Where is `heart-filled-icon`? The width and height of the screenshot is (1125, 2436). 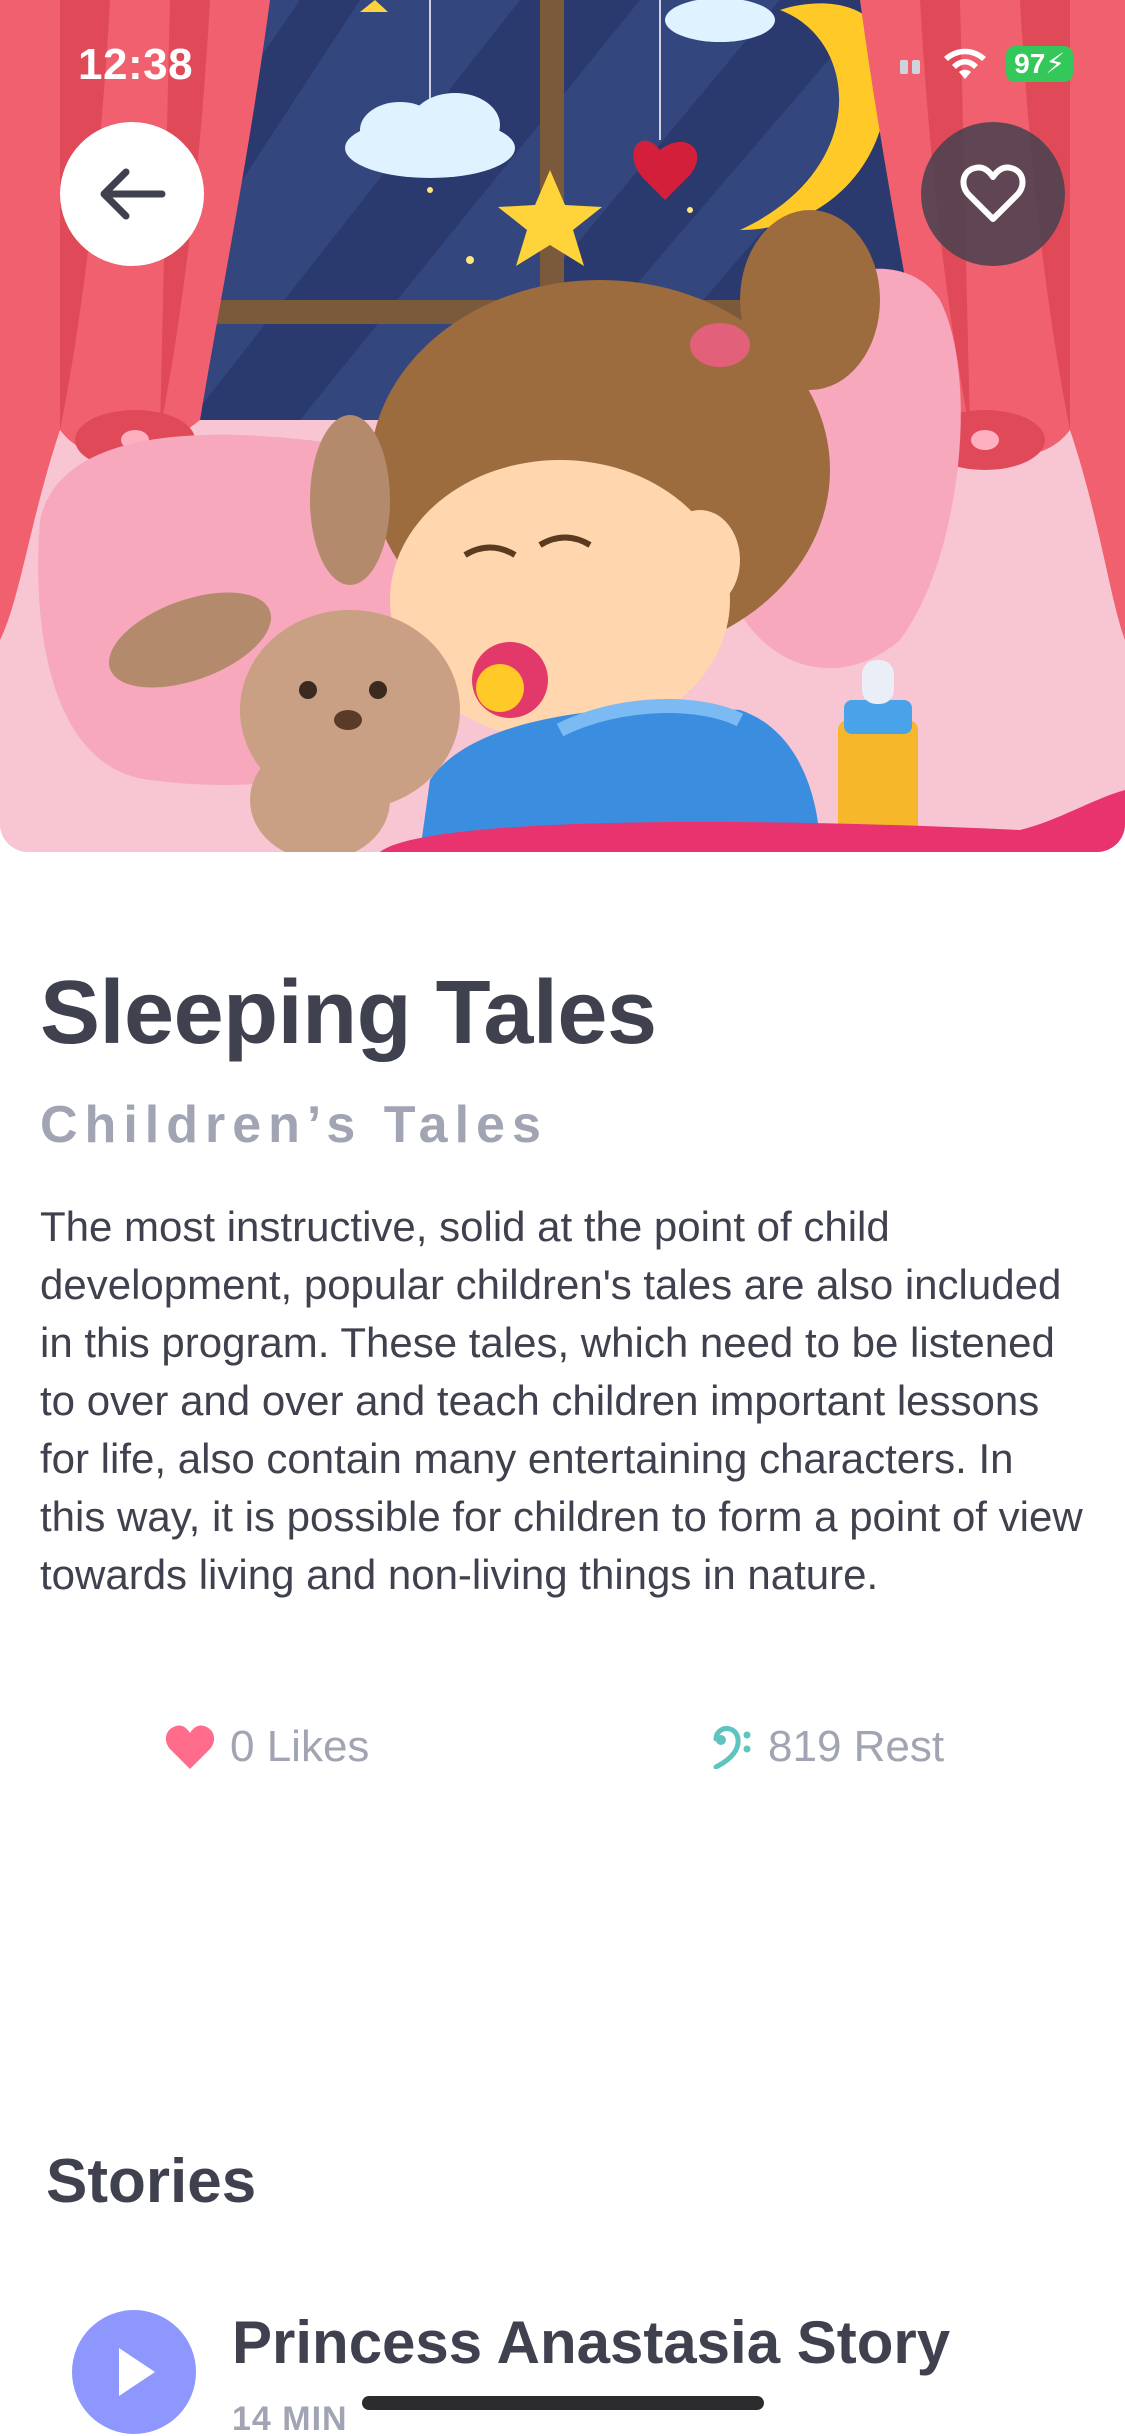 heart-filled-icon is located at coordinates (190, 1747).